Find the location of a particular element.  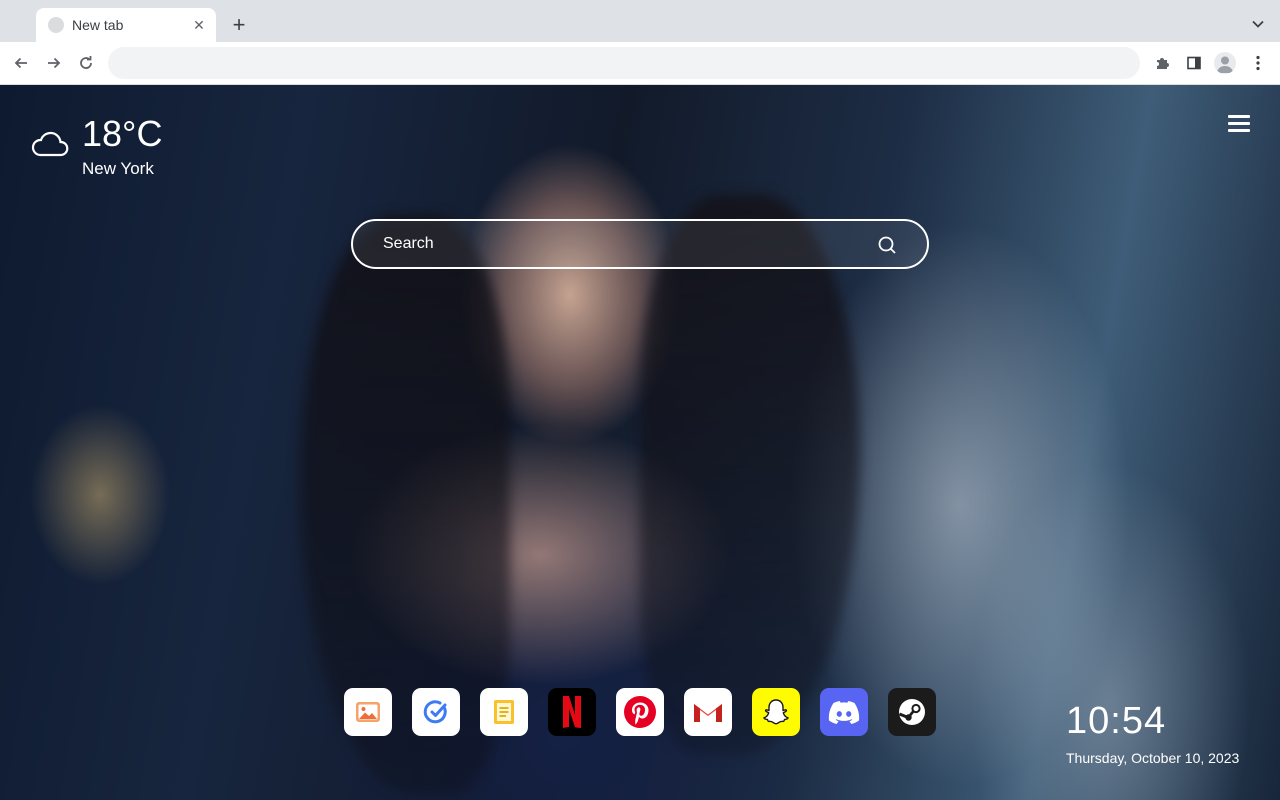

person-icon is located at coordinates (1225, 64).